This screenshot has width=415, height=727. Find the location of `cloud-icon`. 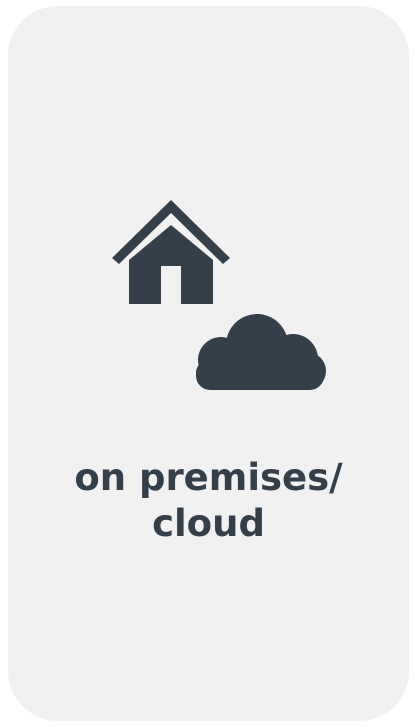

cloud-icon is located at coordinates (261, 352).